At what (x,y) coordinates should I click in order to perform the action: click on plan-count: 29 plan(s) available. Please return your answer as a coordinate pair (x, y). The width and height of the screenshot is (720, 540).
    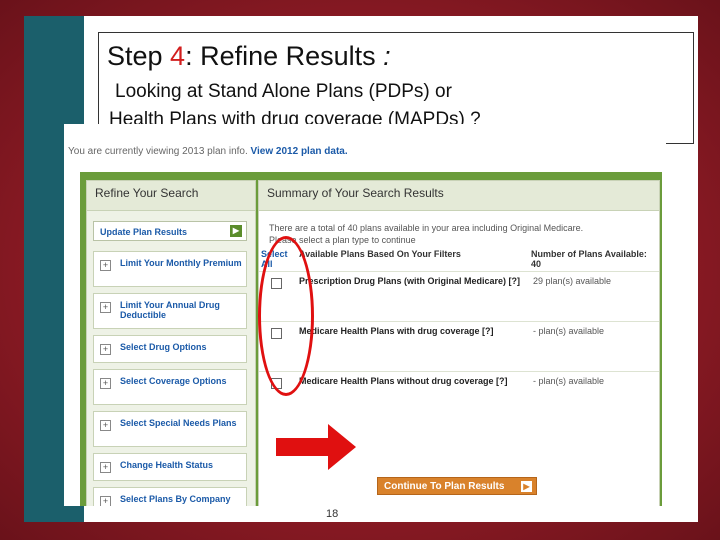
    Looking at the image, I should click on (572, 281).